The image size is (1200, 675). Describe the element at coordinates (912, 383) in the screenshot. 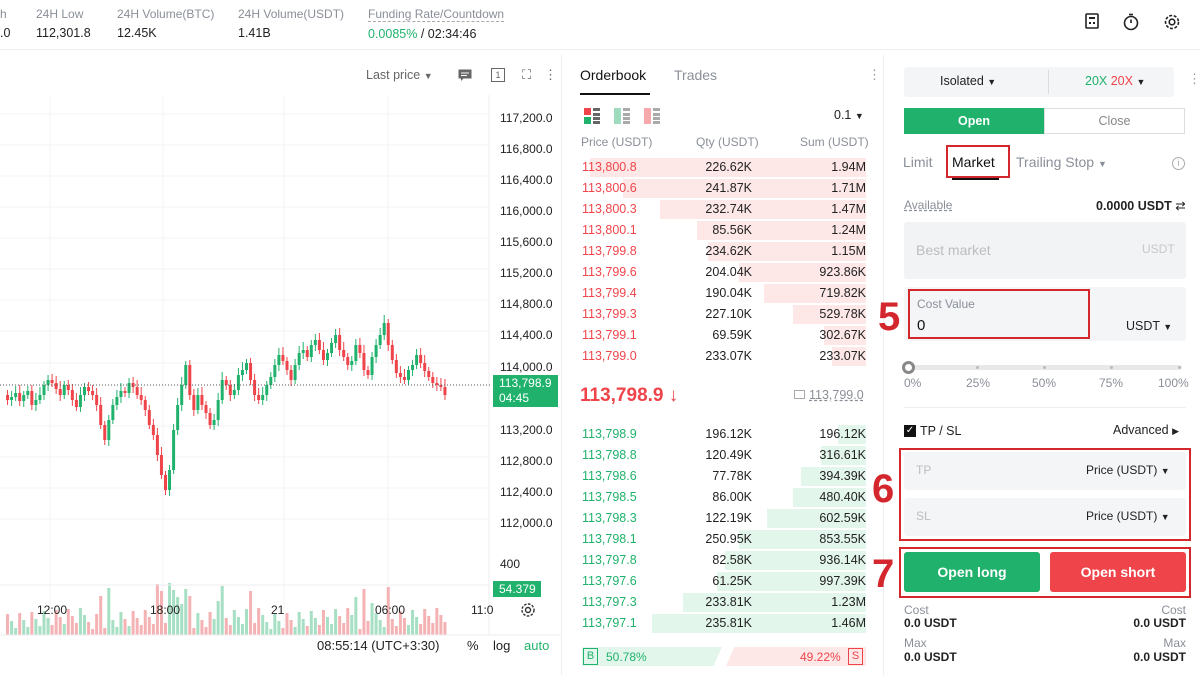

I see `slider-step-label: 0%` at that location.